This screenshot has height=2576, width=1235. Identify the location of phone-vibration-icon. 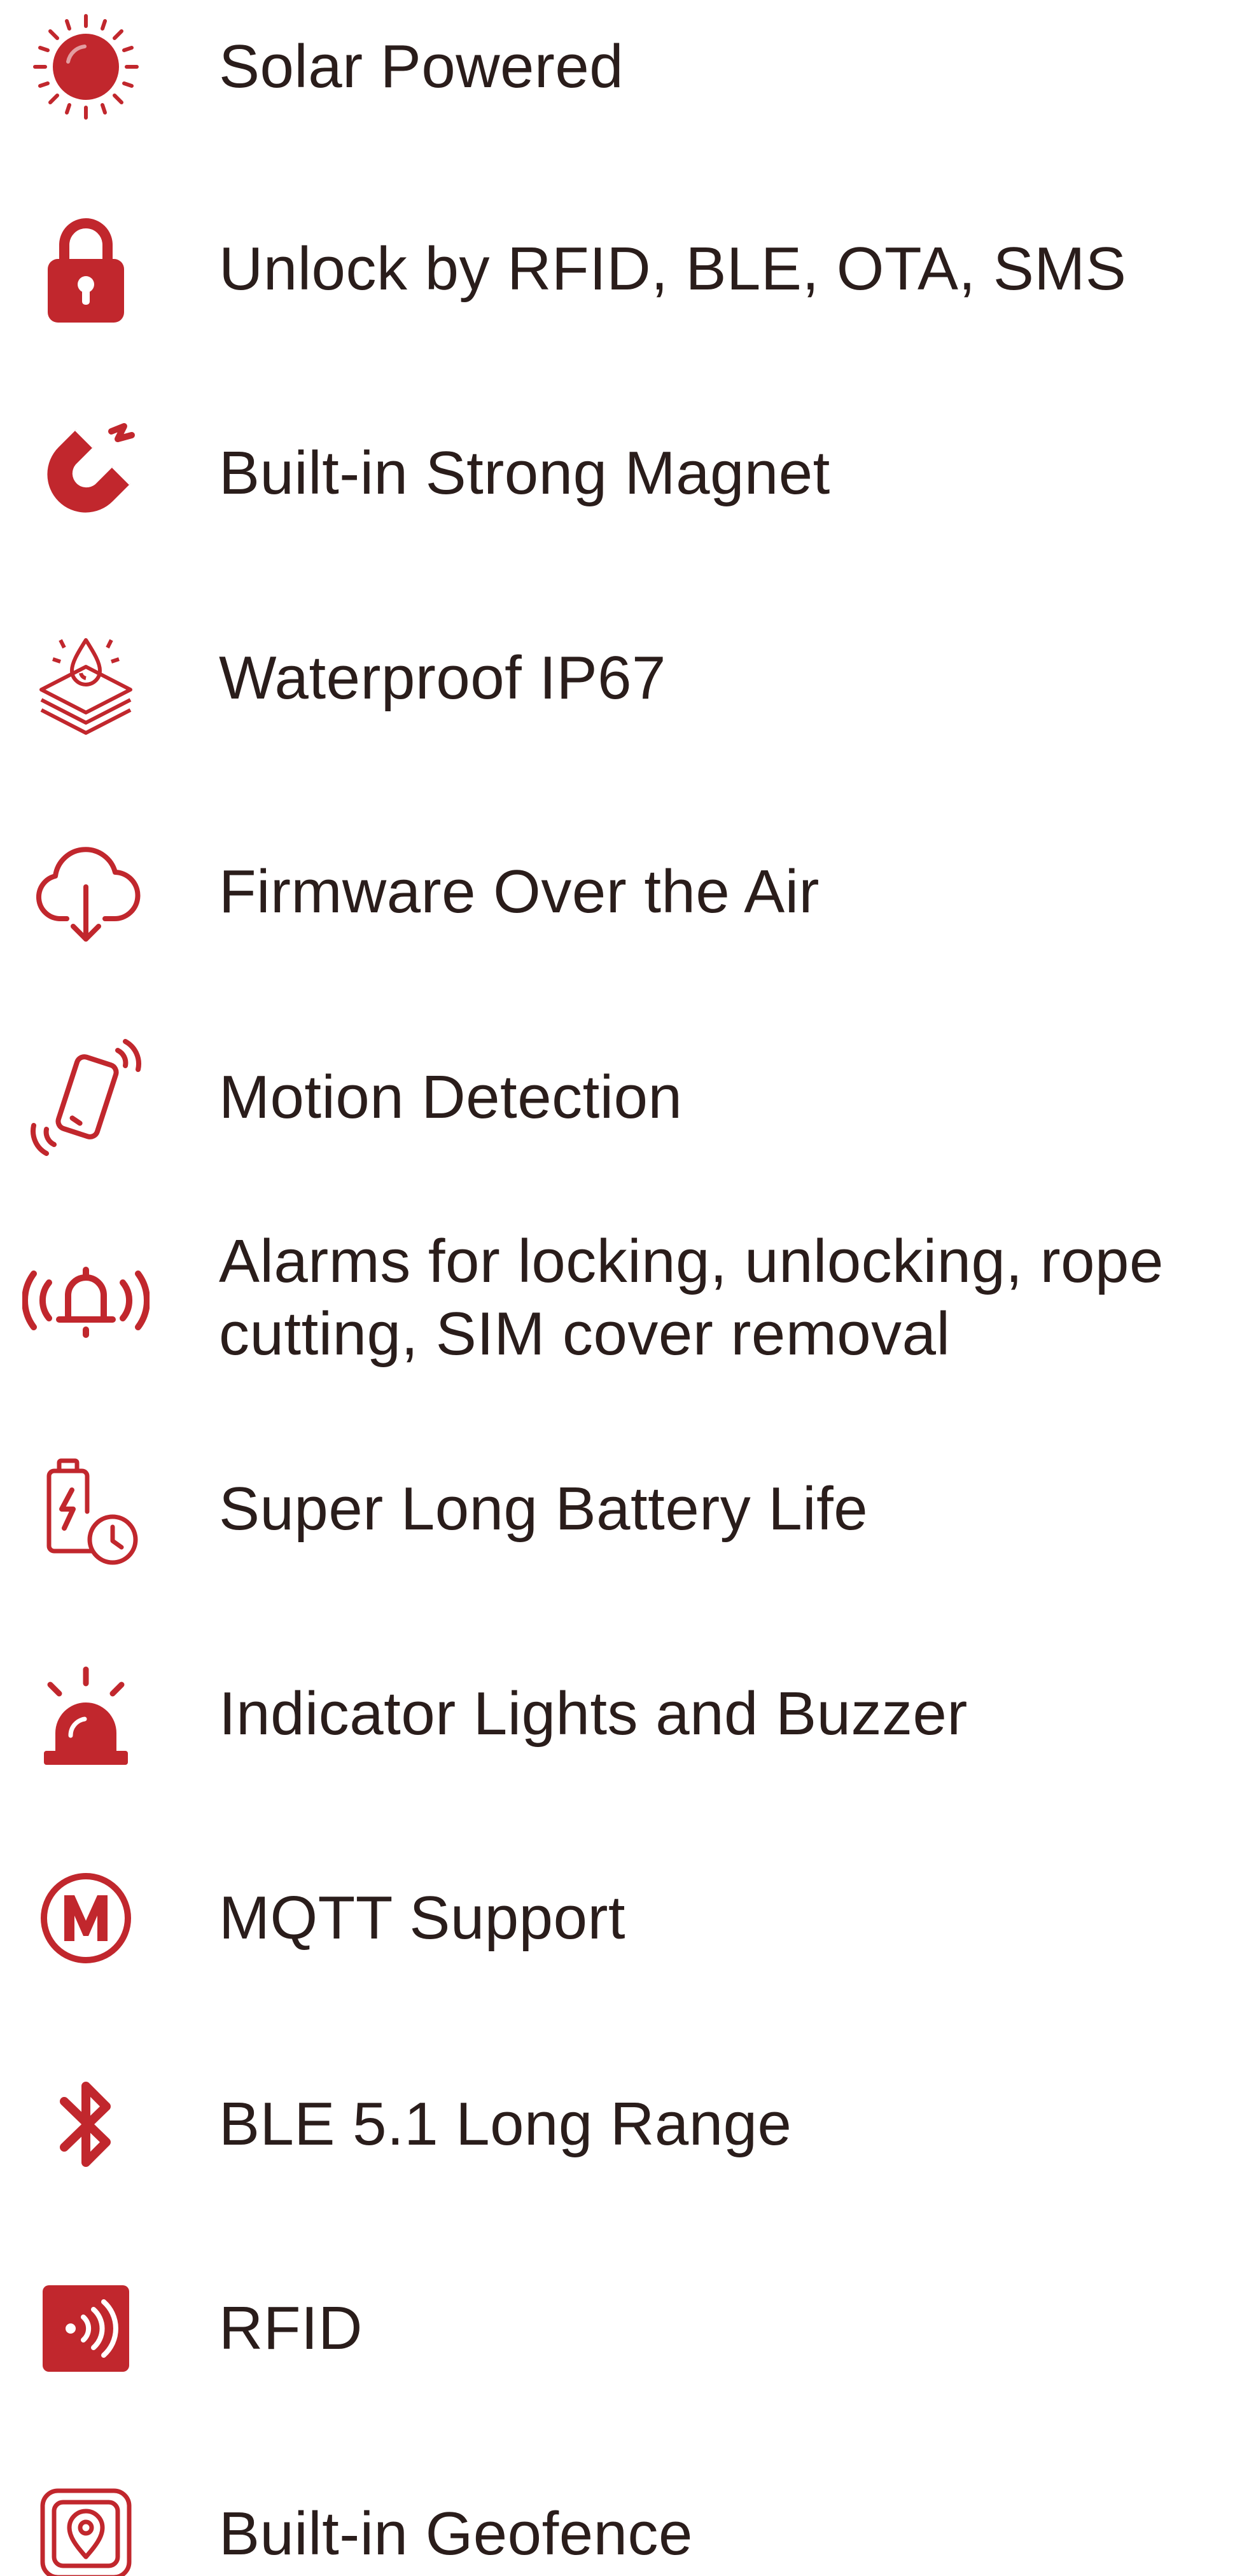
(86, 1097).